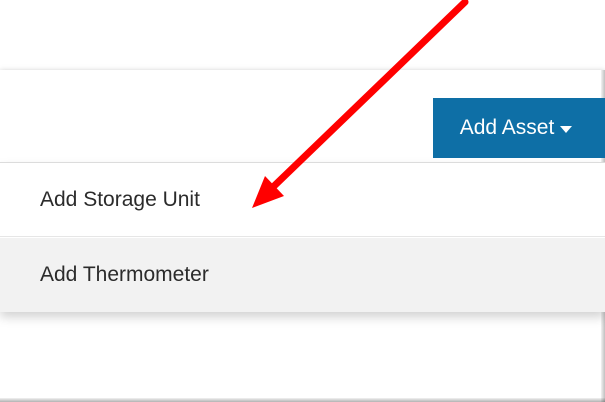 This screenshot has height=402, width=605. Describe the element at coordinates (566, 129) in the screenshot. I see `caret-down-icon` at that location.